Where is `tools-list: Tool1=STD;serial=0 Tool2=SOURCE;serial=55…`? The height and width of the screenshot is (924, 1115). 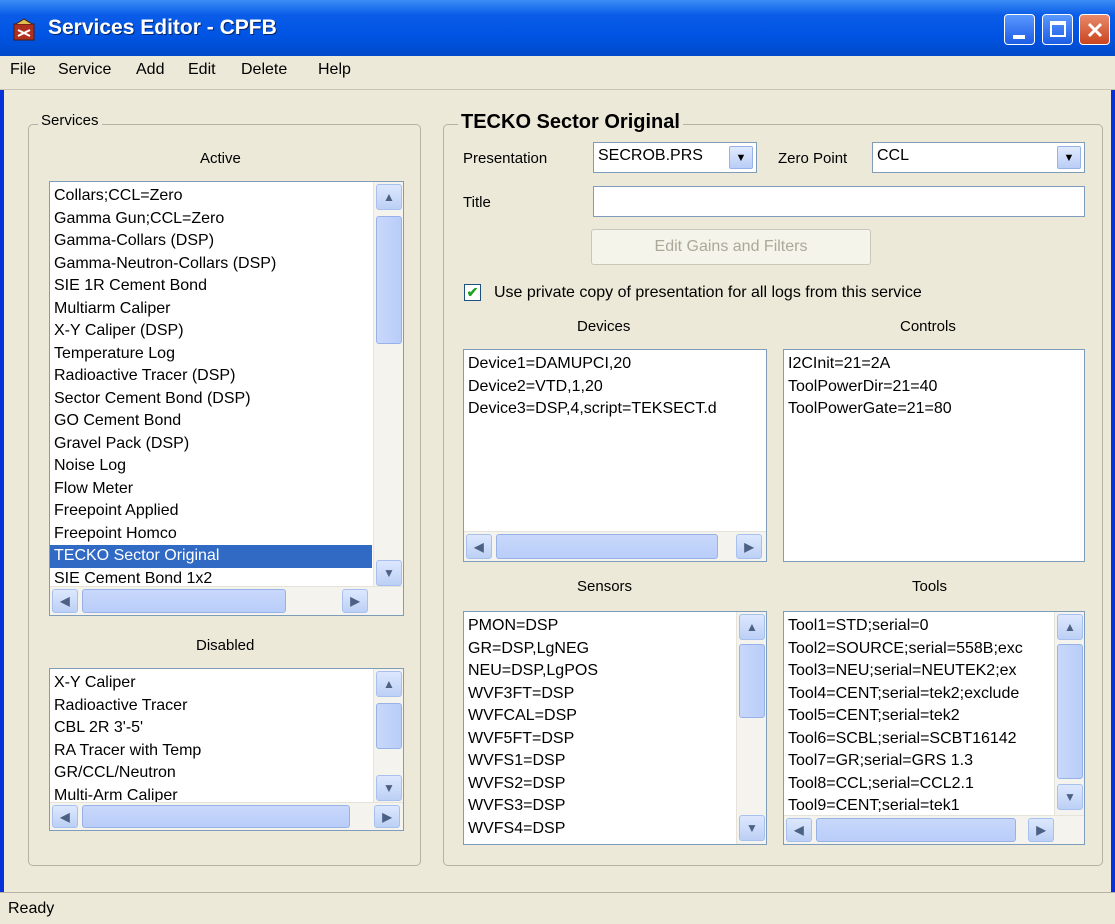
tools-list: Tool1=STD;serial=0 Tool2=SOURCE;serial=55… is located at coordinates (934, 728).